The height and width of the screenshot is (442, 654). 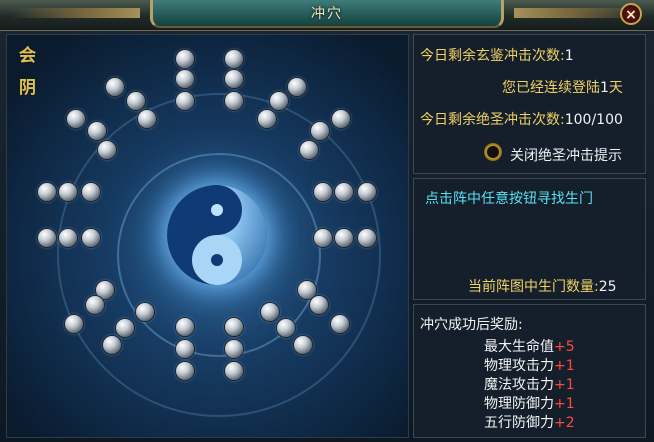 I want to click on login-days: 1, so click(x=604, y=88).